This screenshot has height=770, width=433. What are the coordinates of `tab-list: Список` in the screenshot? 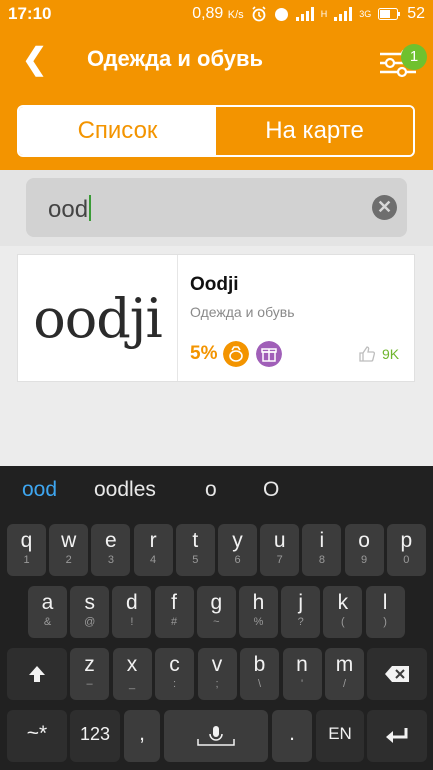 It's located at (117, 131).